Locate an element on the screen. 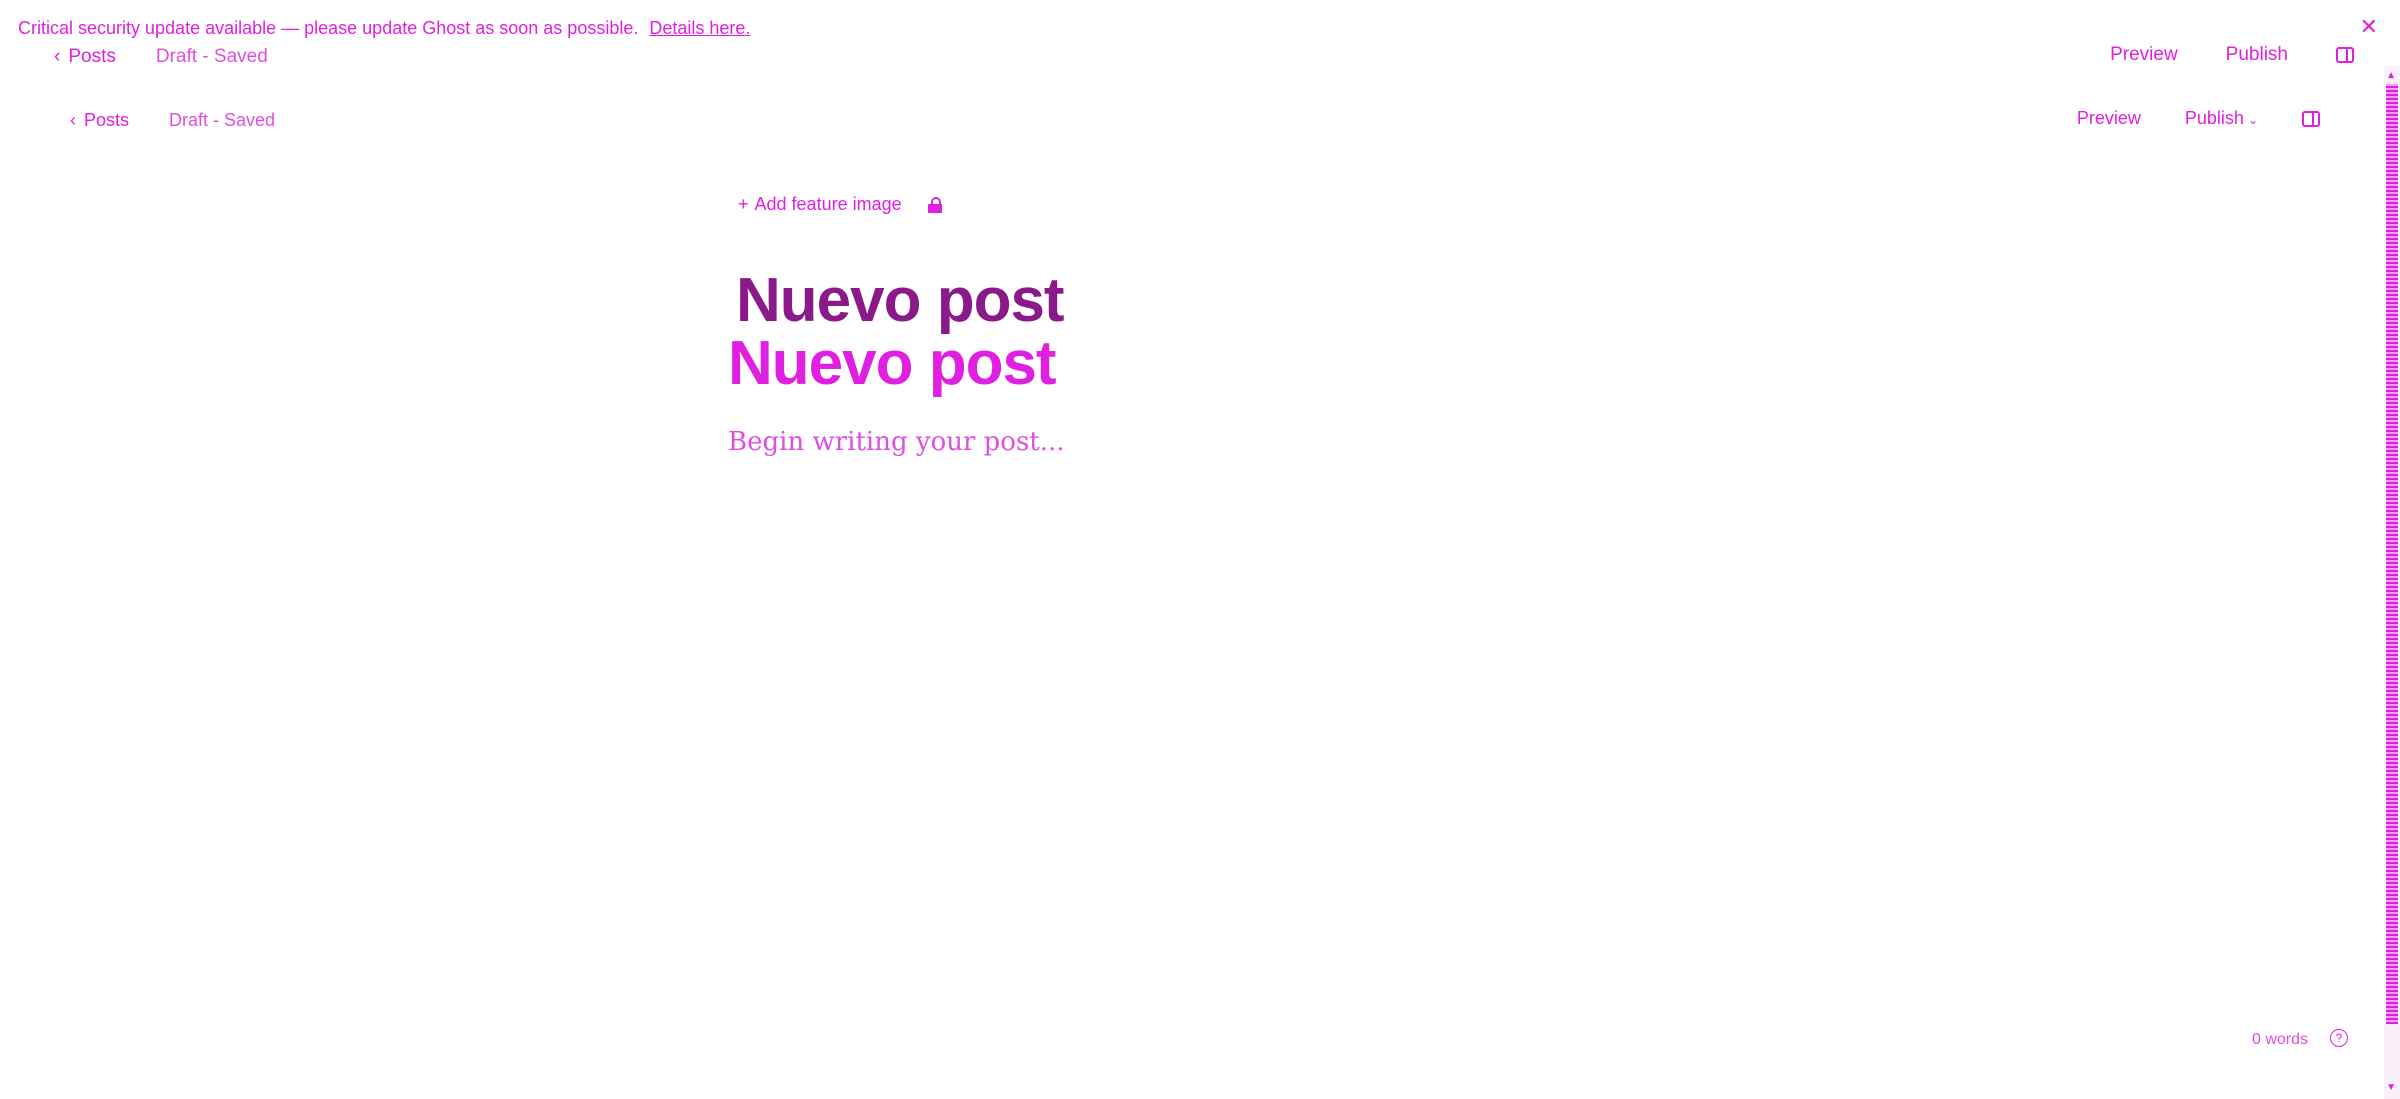 This screenshot has width=2400, height=1099. plus-icon: + is located at coordinates (743, 204).